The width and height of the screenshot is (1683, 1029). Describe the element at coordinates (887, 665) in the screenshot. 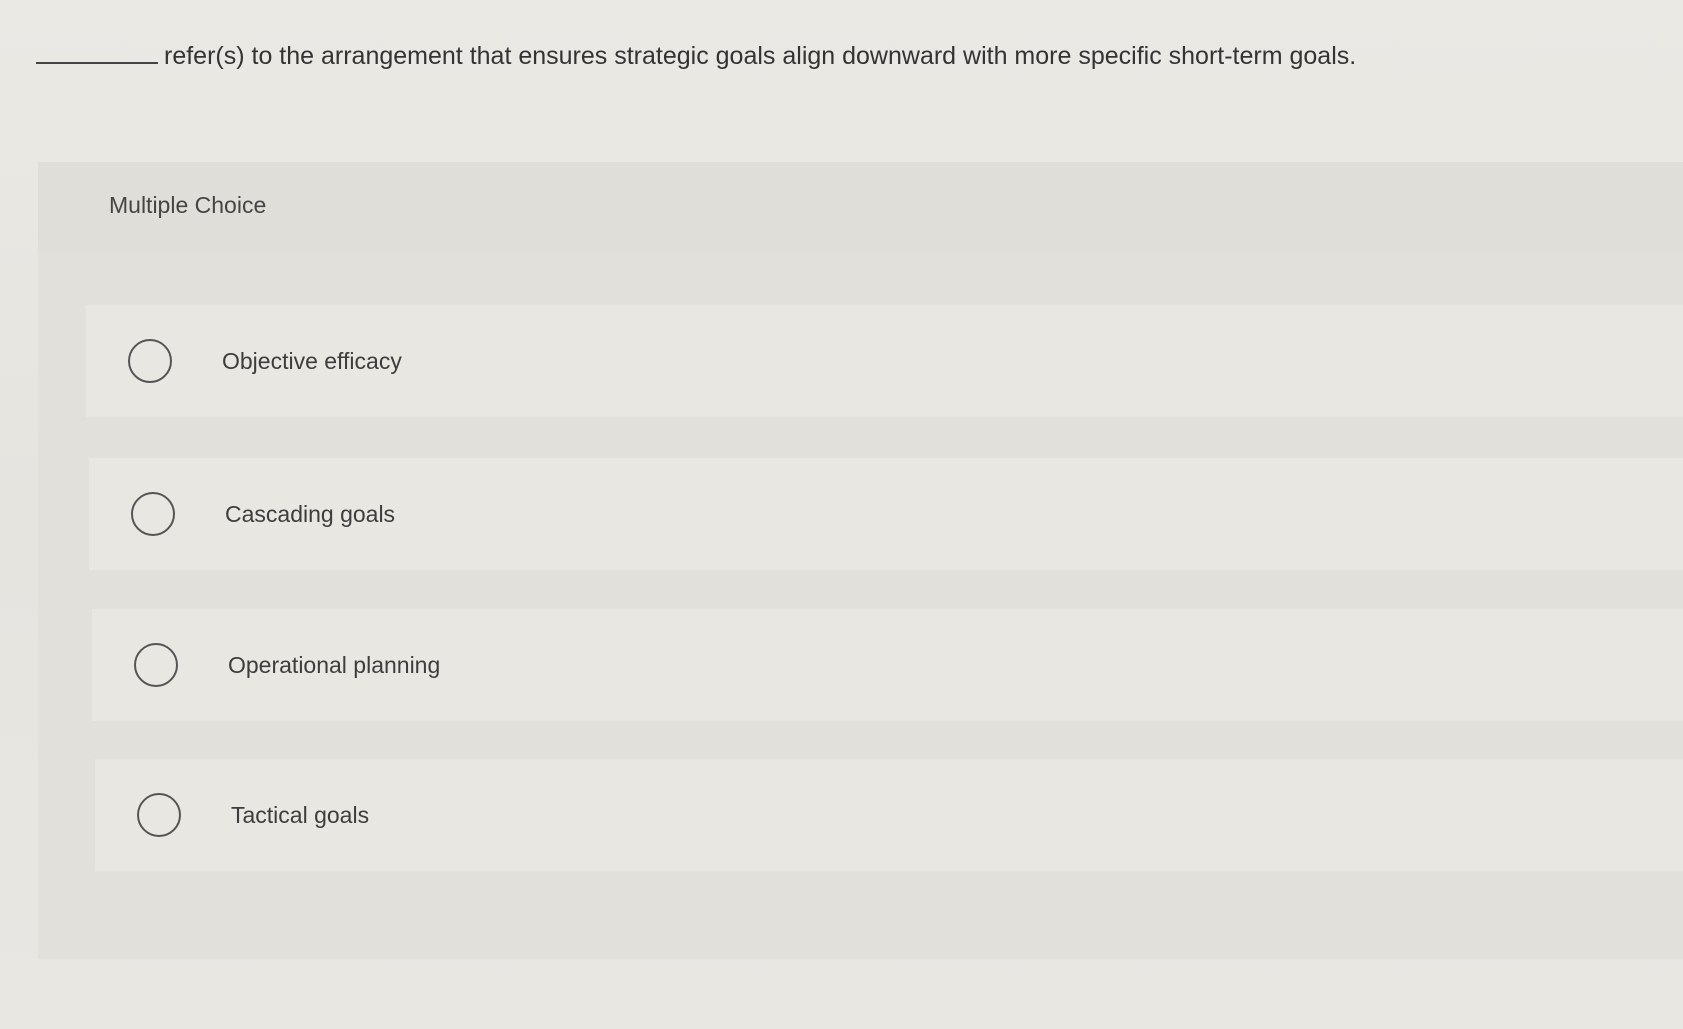

I see `choice-operational-planning: Operational planning` at that location.